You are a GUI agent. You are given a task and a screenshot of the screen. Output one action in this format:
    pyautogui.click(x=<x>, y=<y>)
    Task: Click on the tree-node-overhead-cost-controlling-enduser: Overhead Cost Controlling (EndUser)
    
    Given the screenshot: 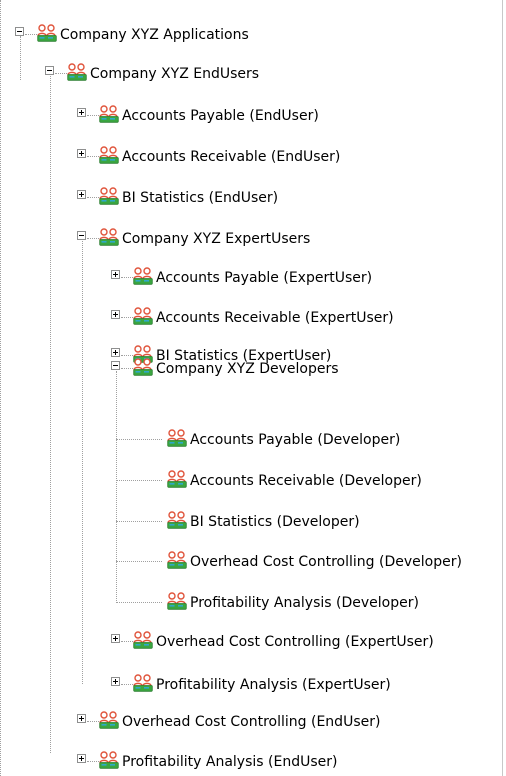 What is the action you would take?
    pyautogui.click(x=262, y=721)
    